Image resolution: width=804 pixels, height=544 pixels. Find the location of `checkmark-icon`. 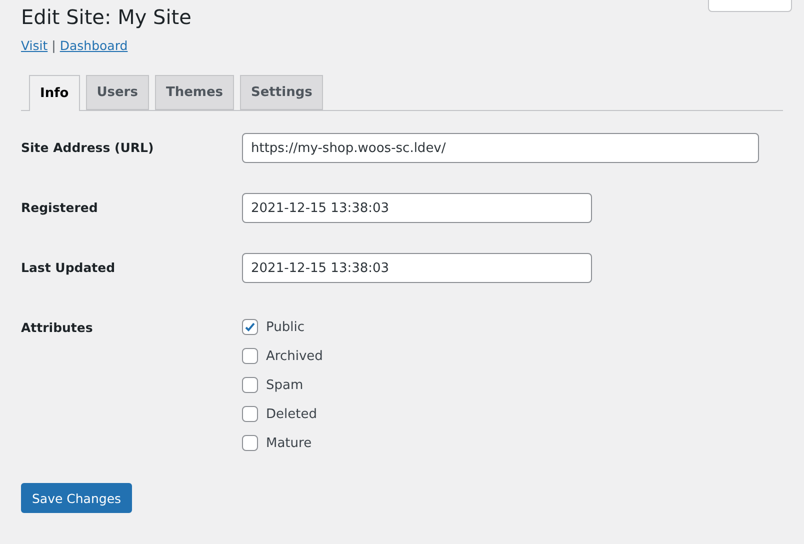

checkmark-icon is located at coordinates (250, 327).